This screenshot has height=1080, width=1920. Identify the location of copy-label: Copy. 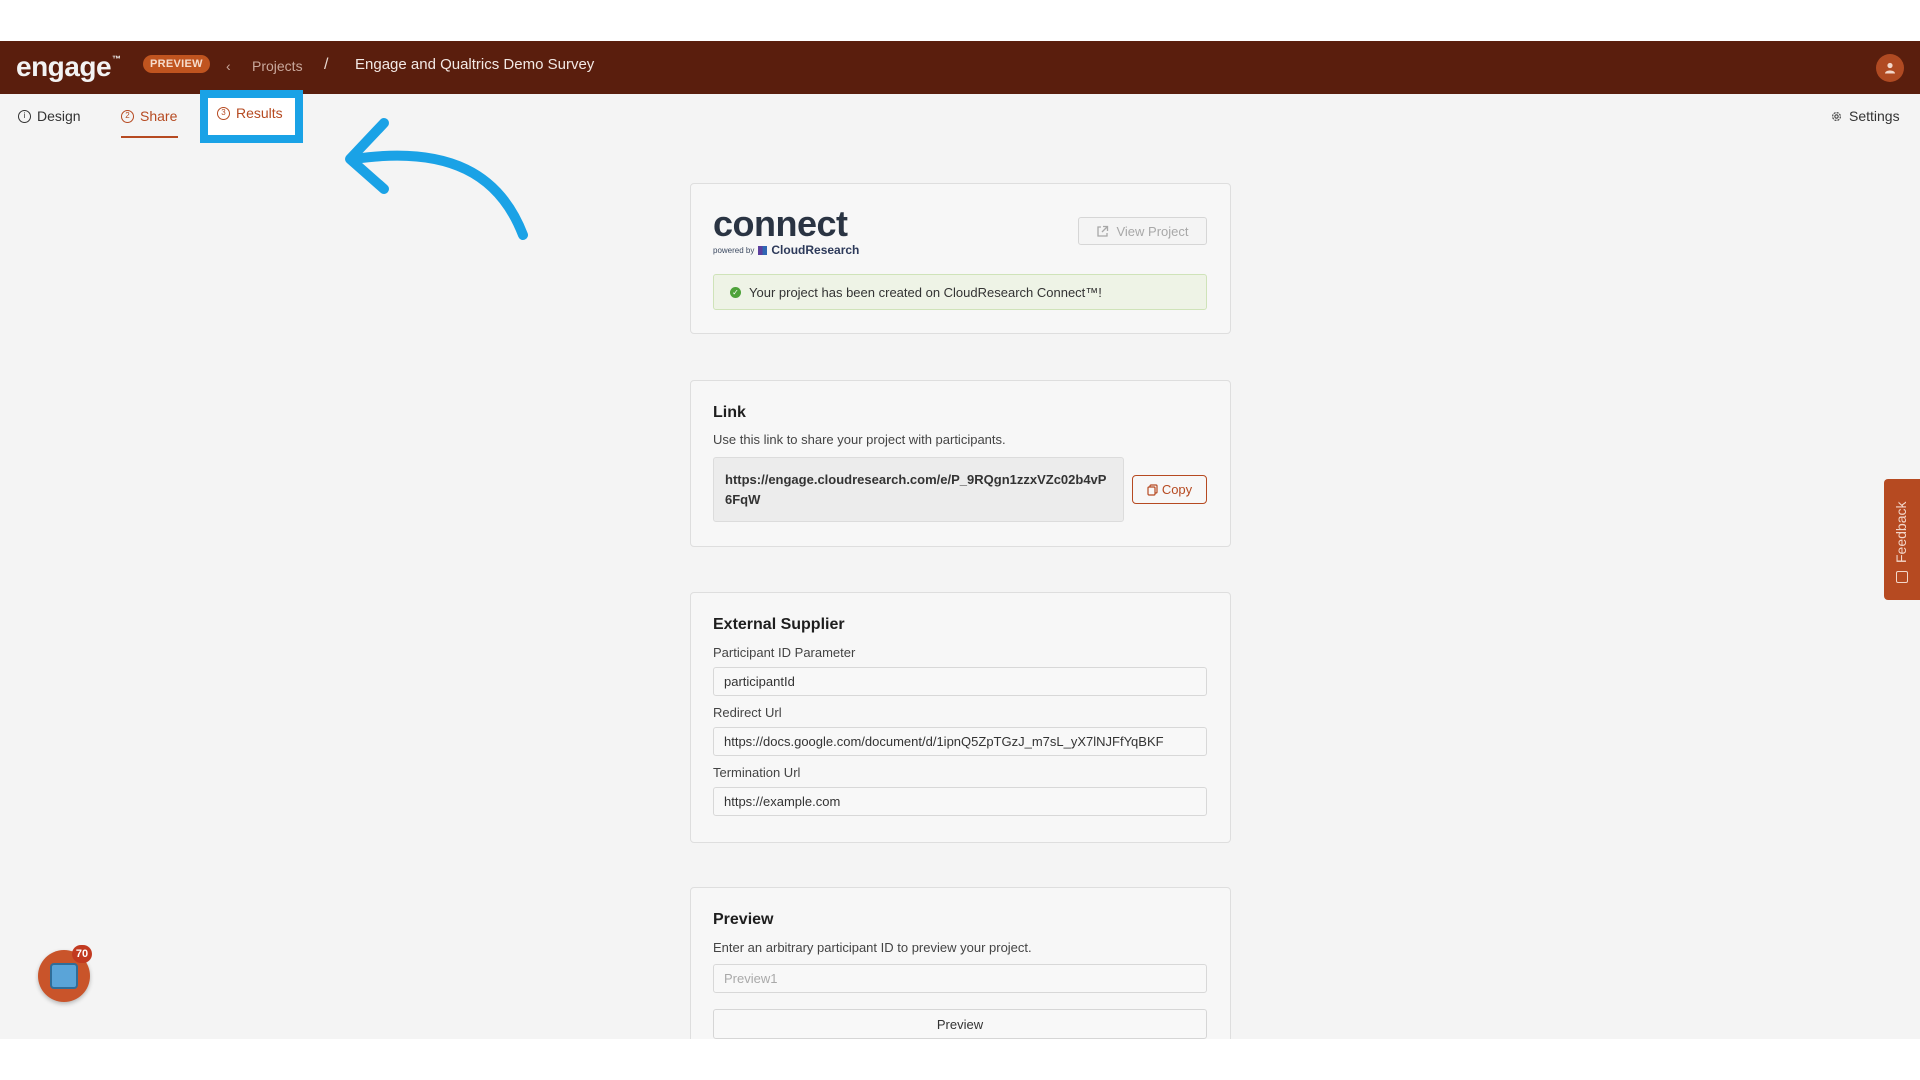
(1177, 489).